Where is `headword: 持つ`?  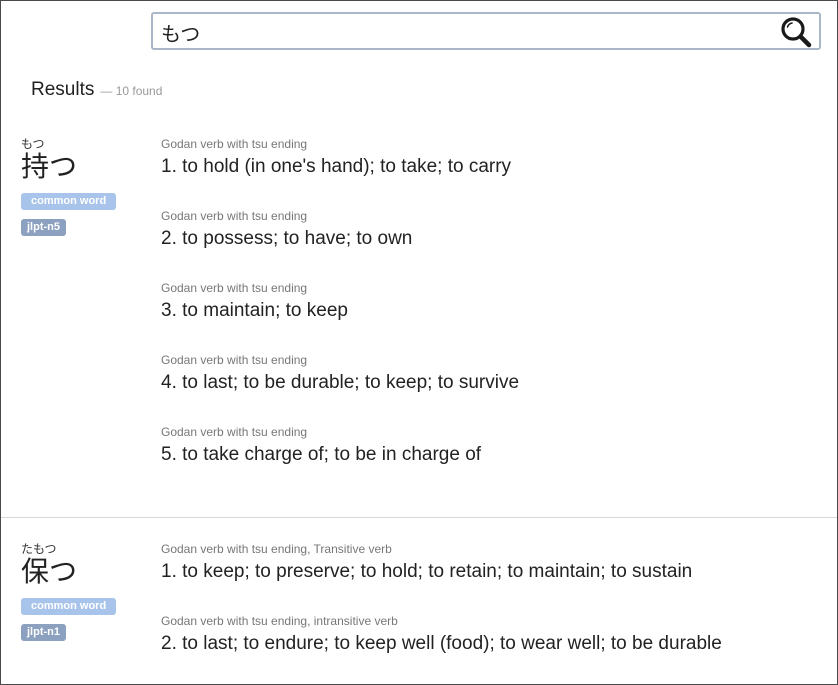 headword: 持つ is located at coordinates (83, 168).